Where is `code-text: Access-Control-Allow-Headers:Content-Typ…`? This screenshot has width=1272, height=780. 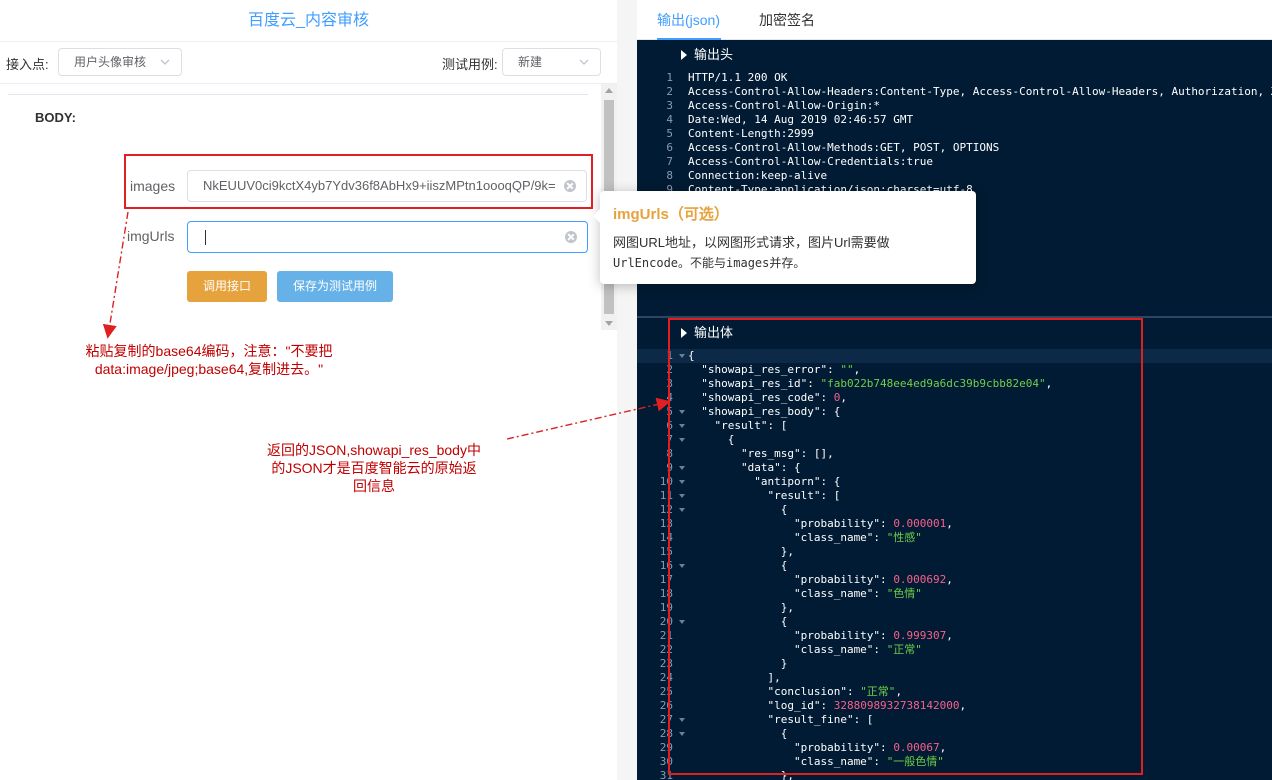
code-text: Access-Control-Allow-Headers:Content-Typ… is located at coordinates (980, 91).